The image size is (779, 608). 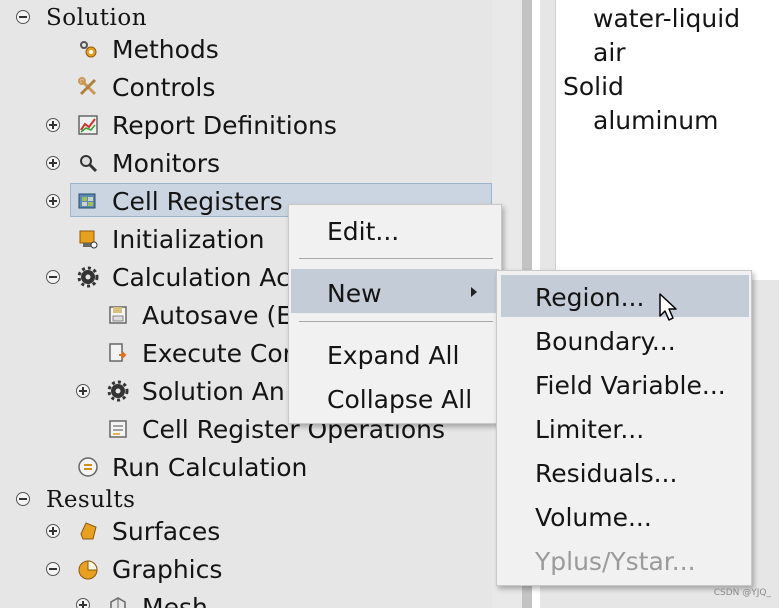 I want to click on tree-item-label: Surfaces, so click(x=166, y=531).